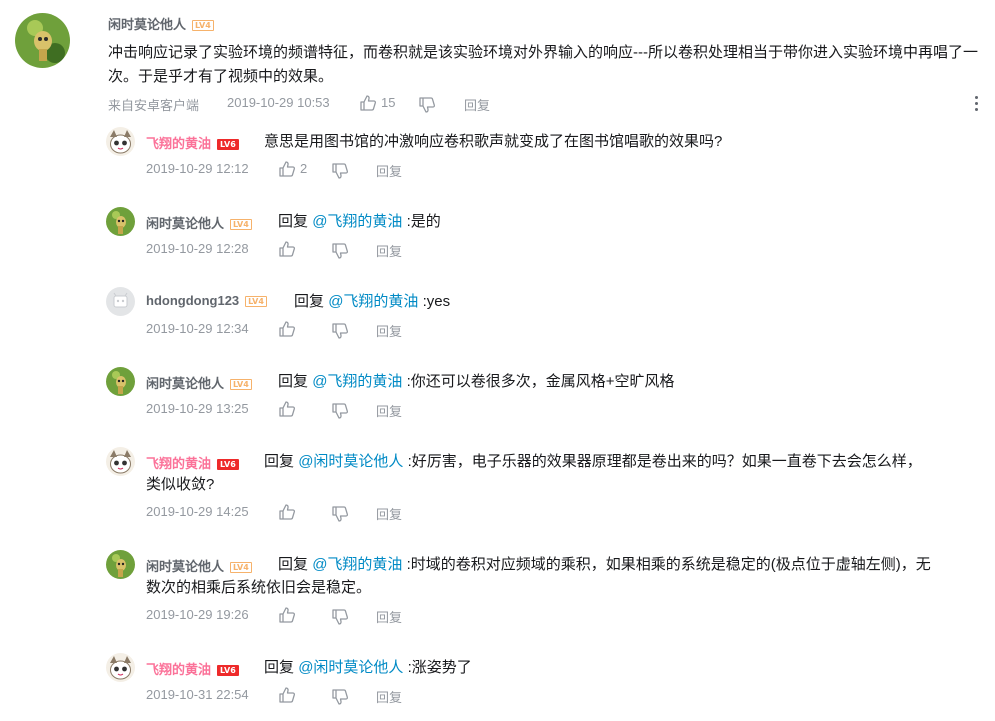 This screenshot has width=995, height=721. Describe the element at coordinates (278, 102) in the screenshot. I see `comment-time: 2019-10-29 10:53` at that location.